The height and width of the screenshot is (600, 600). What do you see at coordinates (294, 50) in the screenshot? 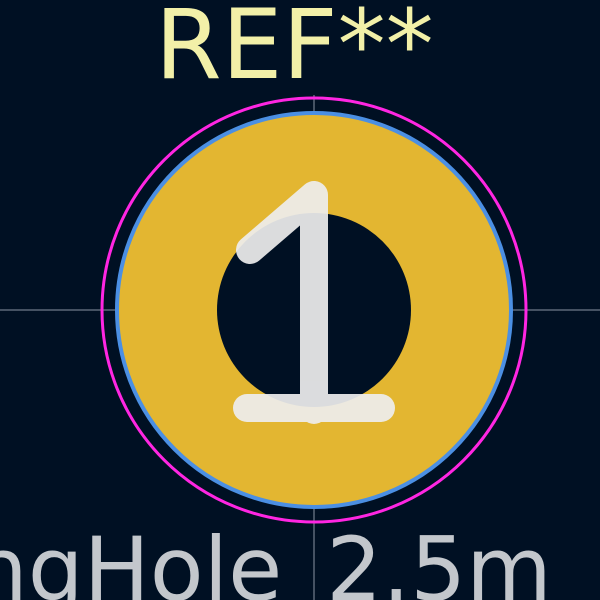
I see `reference-designator: REF**` at bounding box center [294, 50].